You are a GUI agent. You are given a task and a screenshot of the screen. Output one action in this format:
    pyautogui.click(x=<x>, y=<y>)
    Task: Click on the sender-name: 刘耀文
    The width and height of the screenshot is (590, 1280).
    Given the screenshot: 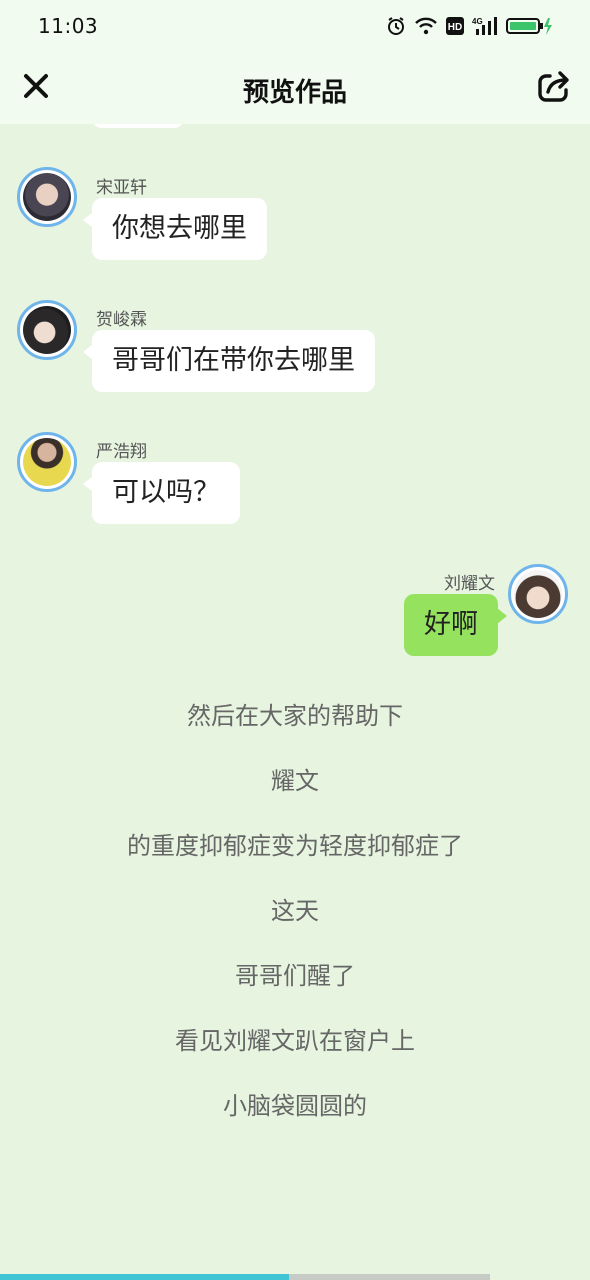 What is the action you would take?
    pyautogui.click(x=469, y=584)
    